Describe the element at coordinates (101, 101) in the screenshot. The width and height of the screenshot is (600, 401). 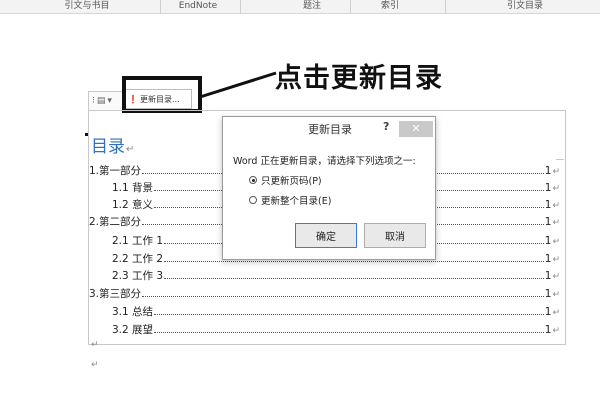
I see `document-icon: ▤` at that location.